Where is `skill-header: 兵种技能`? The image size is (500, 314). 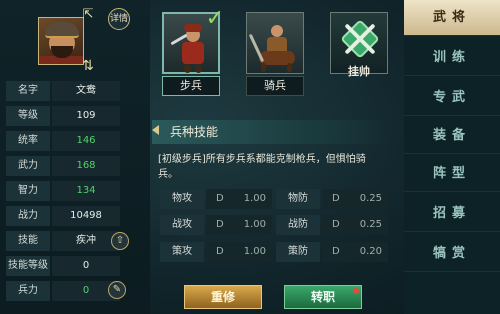 skill-header: 兵种技能 is located at coordinates (270, 132).